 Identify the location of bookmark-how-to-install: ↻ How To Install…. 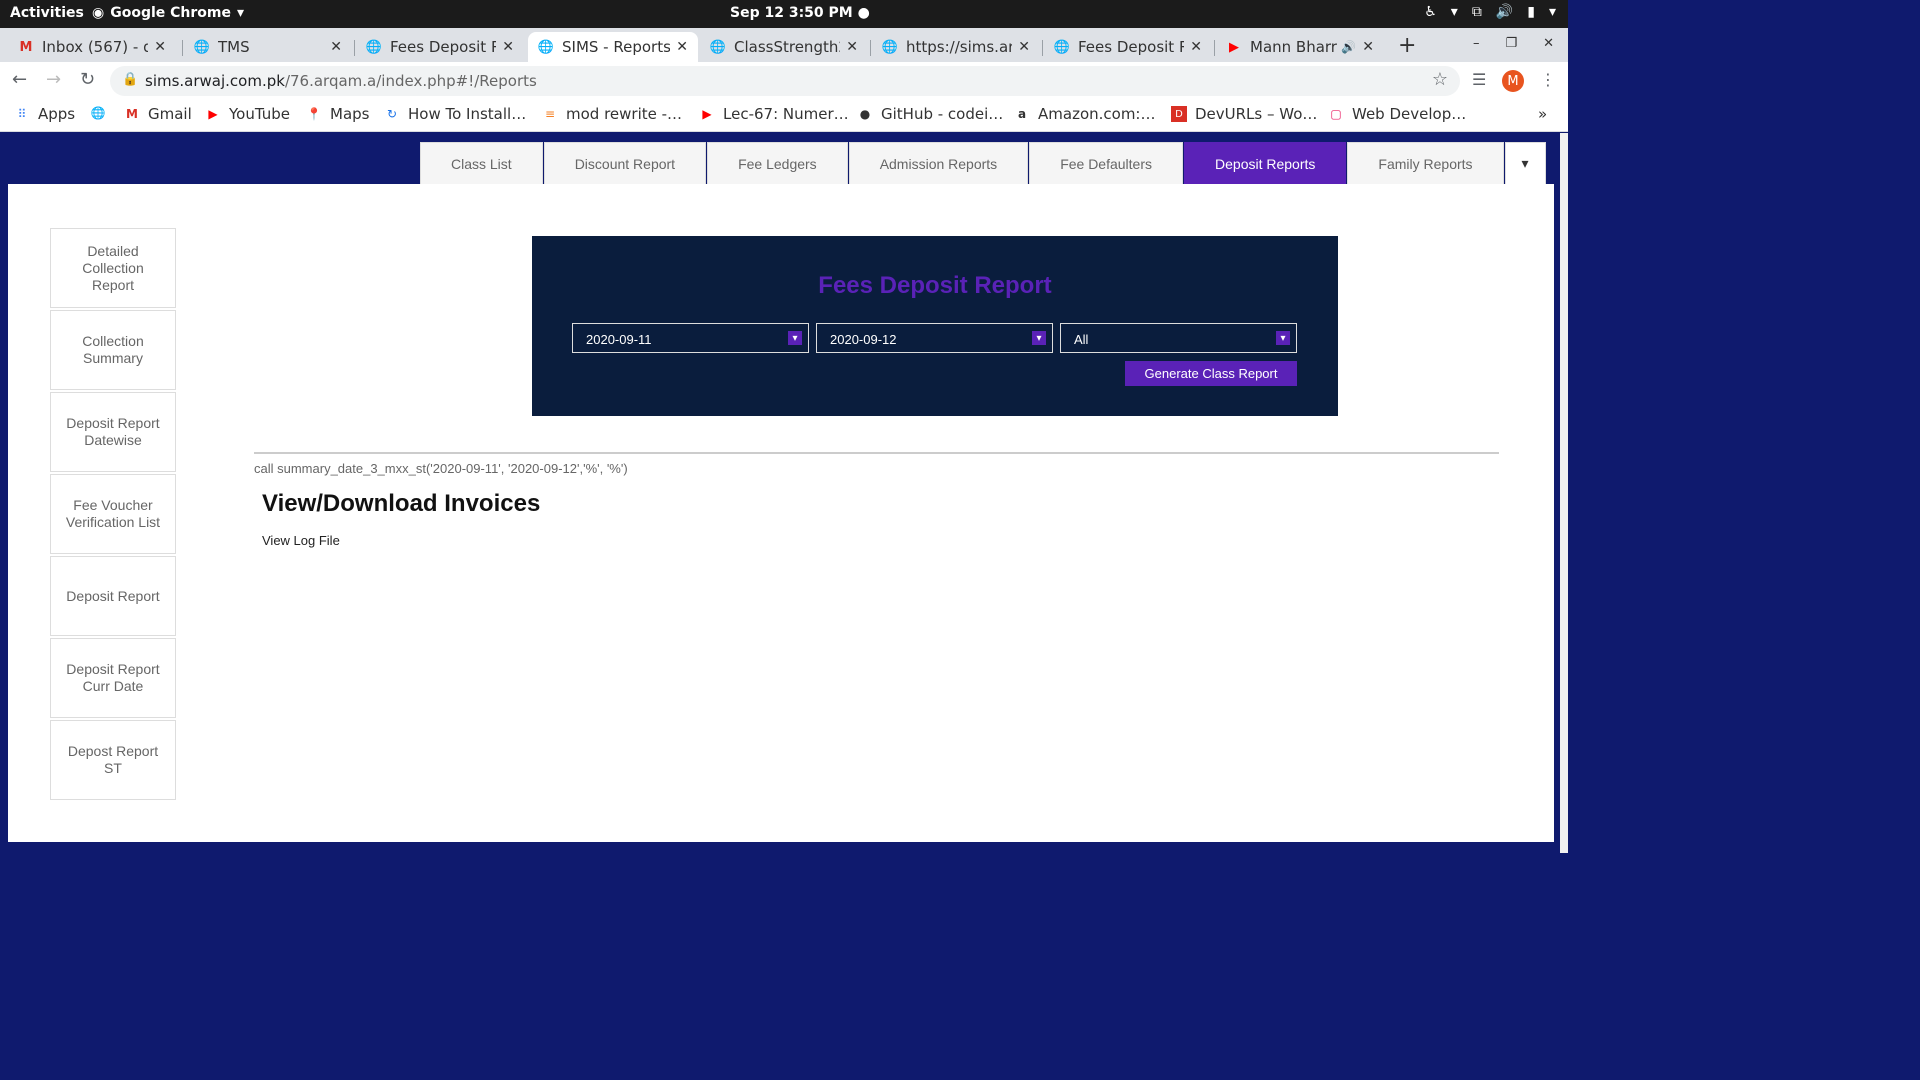
(455, 114).